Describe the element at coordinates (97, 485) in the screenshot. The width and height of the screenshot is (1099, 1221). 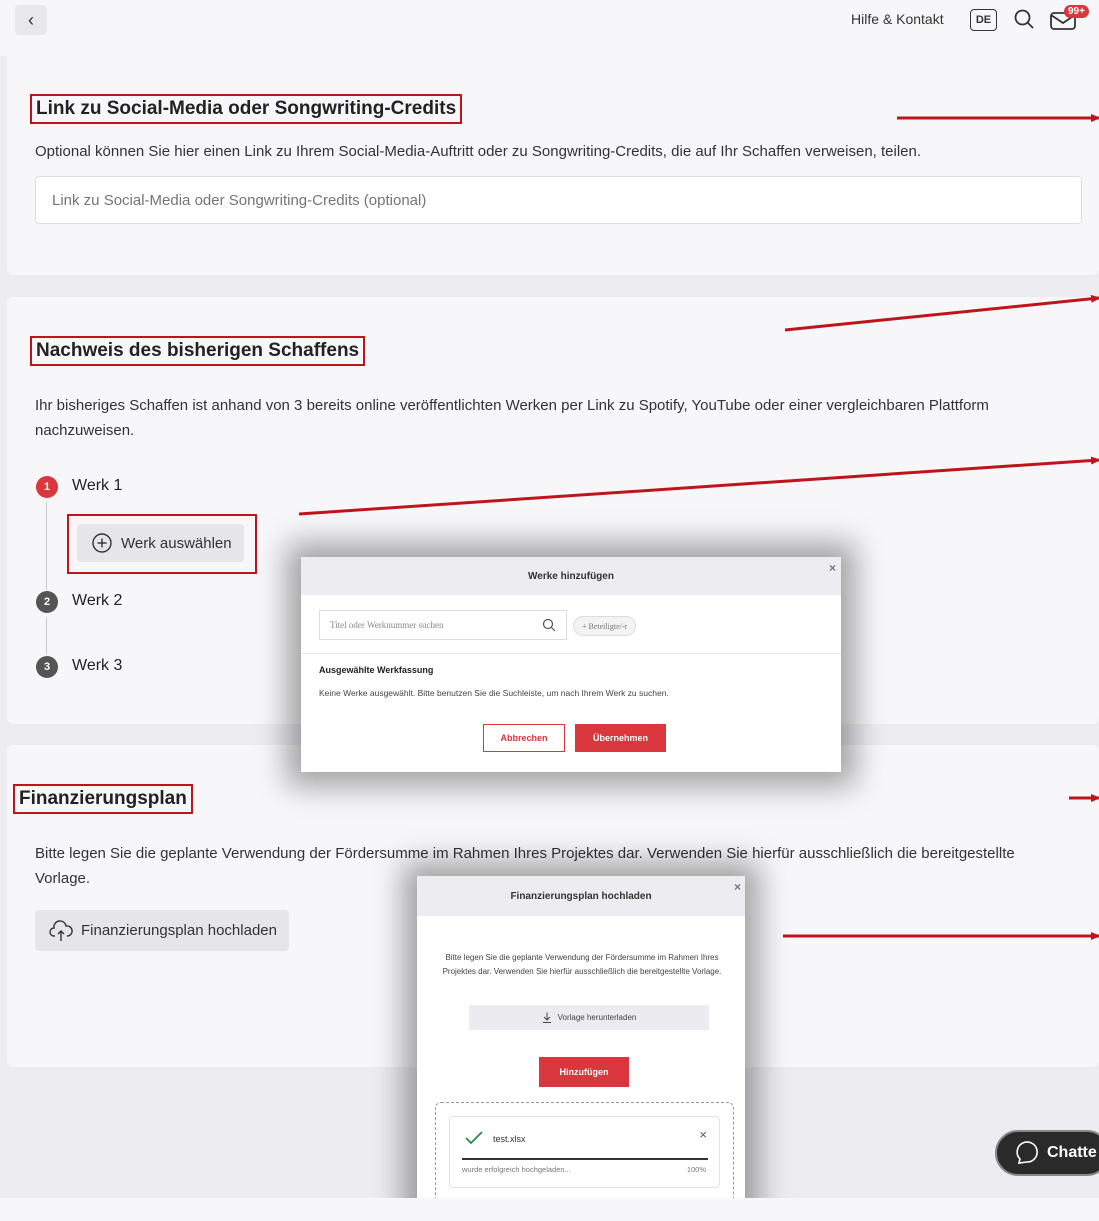
I see `step-label-1: Werk 1` at that location.